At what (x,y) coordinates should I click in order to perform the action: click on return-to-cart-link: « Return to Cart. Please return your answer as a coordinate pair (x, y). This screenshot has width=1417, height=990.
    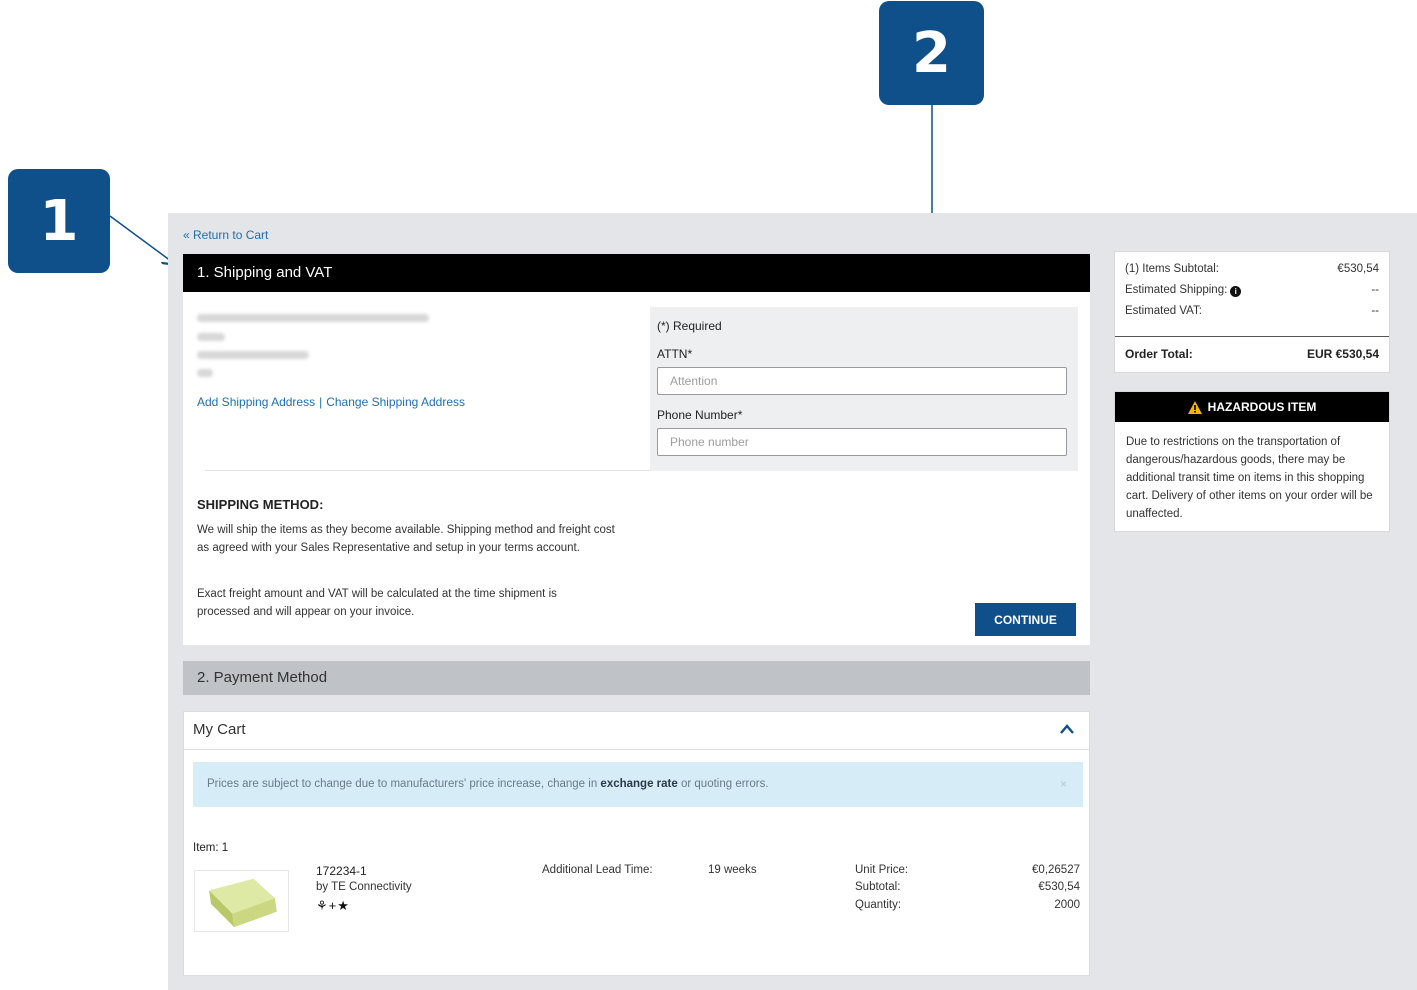
    Looking at the image, I should click on (225, 235).